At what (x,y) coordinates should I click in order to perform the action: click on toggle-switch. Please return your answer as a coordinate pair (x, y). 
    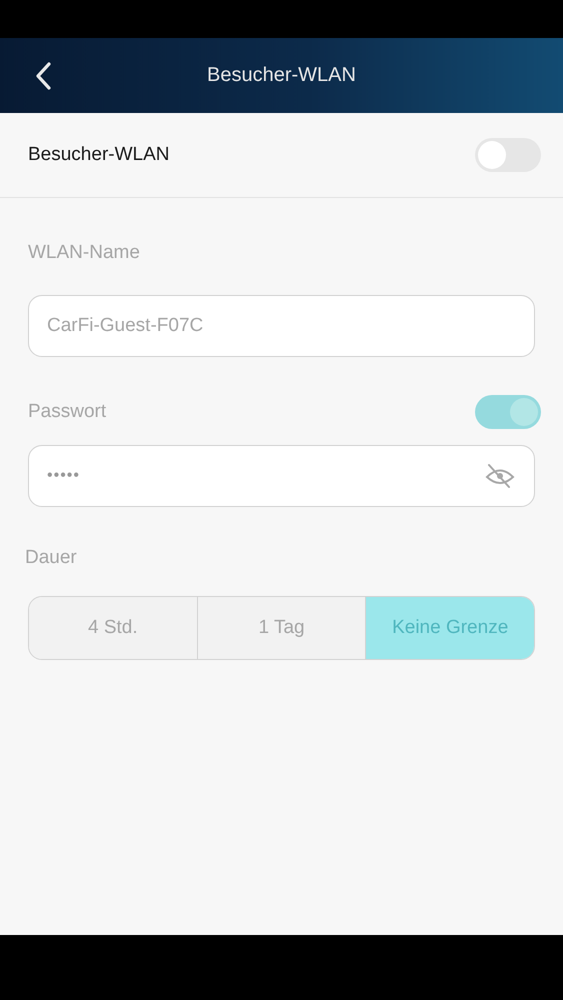
    Looking at the image, I should click on (508, 155).